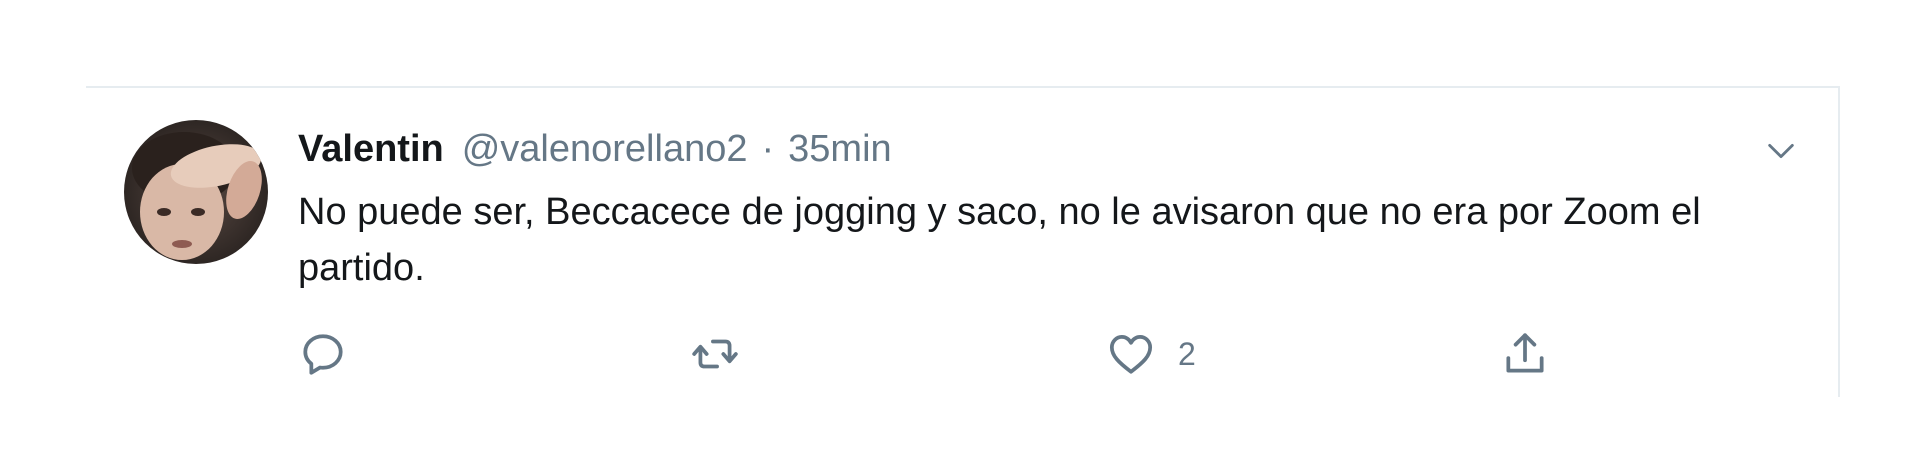 The image size is (1920, 461). Describe the element at coordinates (998, 354) in the screenshot. I see `tweet-actions: 2` at that location.